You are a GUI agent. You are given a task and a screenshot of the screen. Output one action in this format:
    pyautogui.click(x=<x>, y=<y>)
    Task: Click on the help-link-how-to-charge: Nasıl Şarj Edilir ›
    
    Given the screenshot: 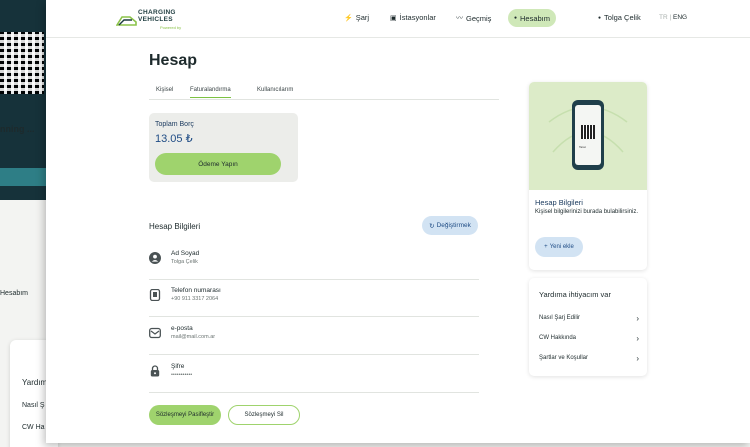 What is the action you would take?
    pyautogui.click(x=589, y=321)
    